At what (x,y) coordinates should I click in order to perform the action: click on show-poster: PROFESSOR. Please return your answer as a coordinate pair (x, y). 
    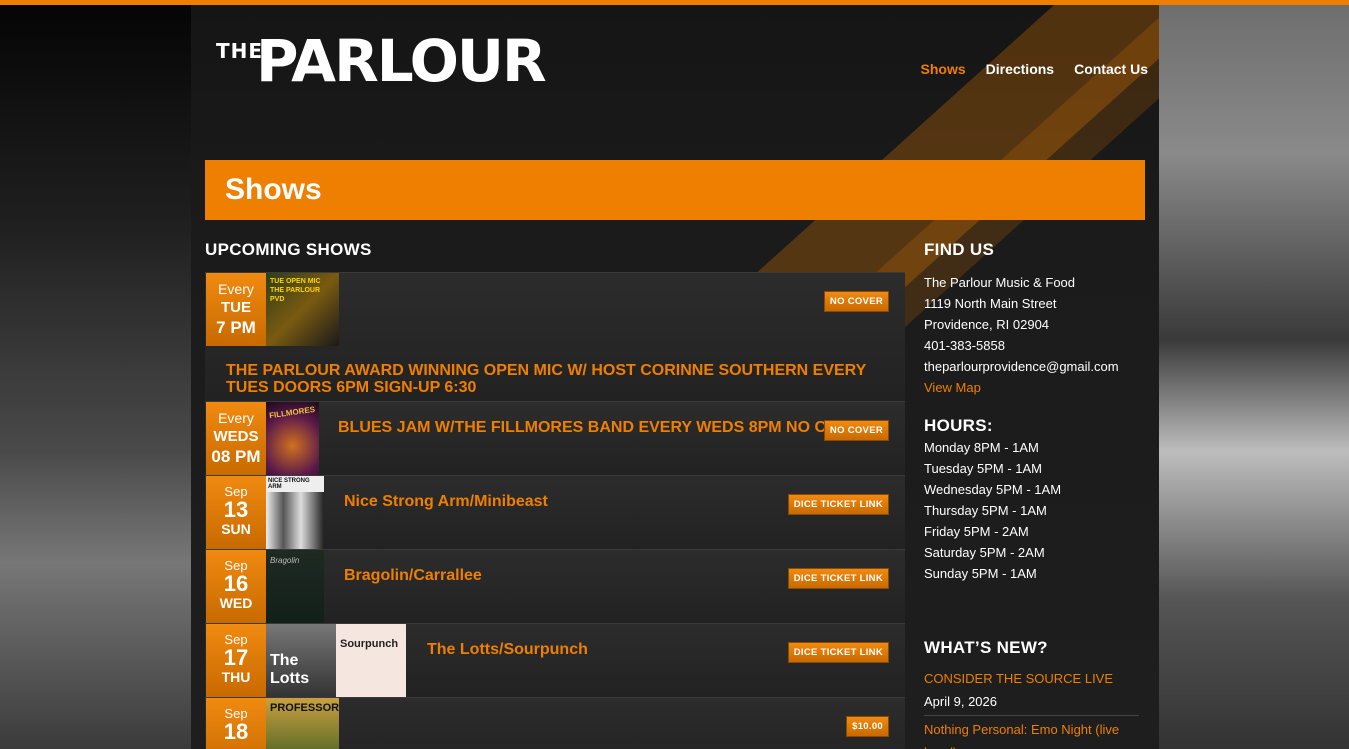
    Looking at the image, I should click on (302, 723).